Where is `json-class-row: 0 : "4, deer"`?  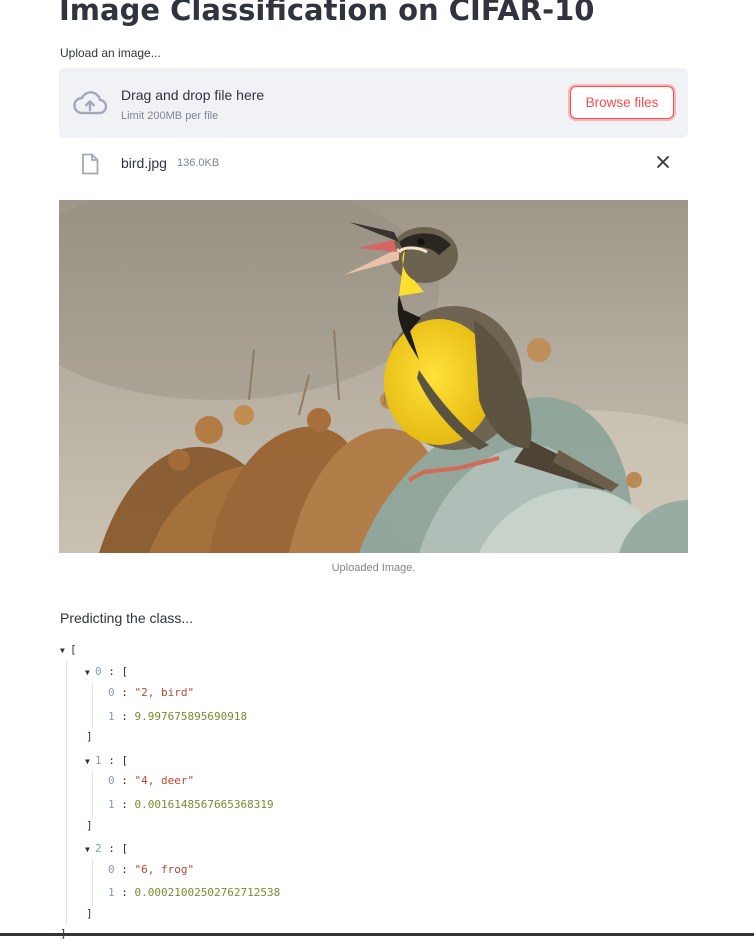 json-class-row: 0 : "4, deer" is located at coordinates (151, 780).